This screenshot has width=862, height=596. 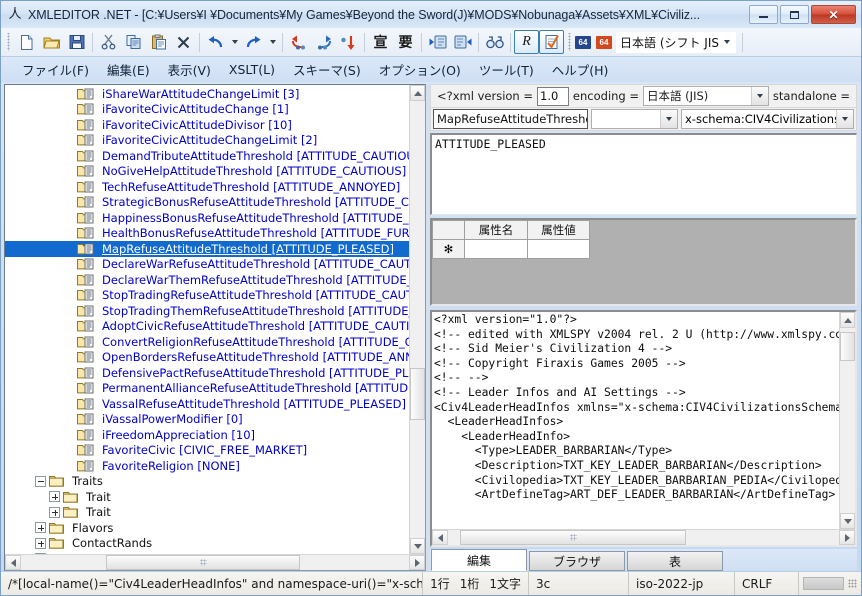 I want to click on xml-version-input: 1.0, so click(x=553, y=96).